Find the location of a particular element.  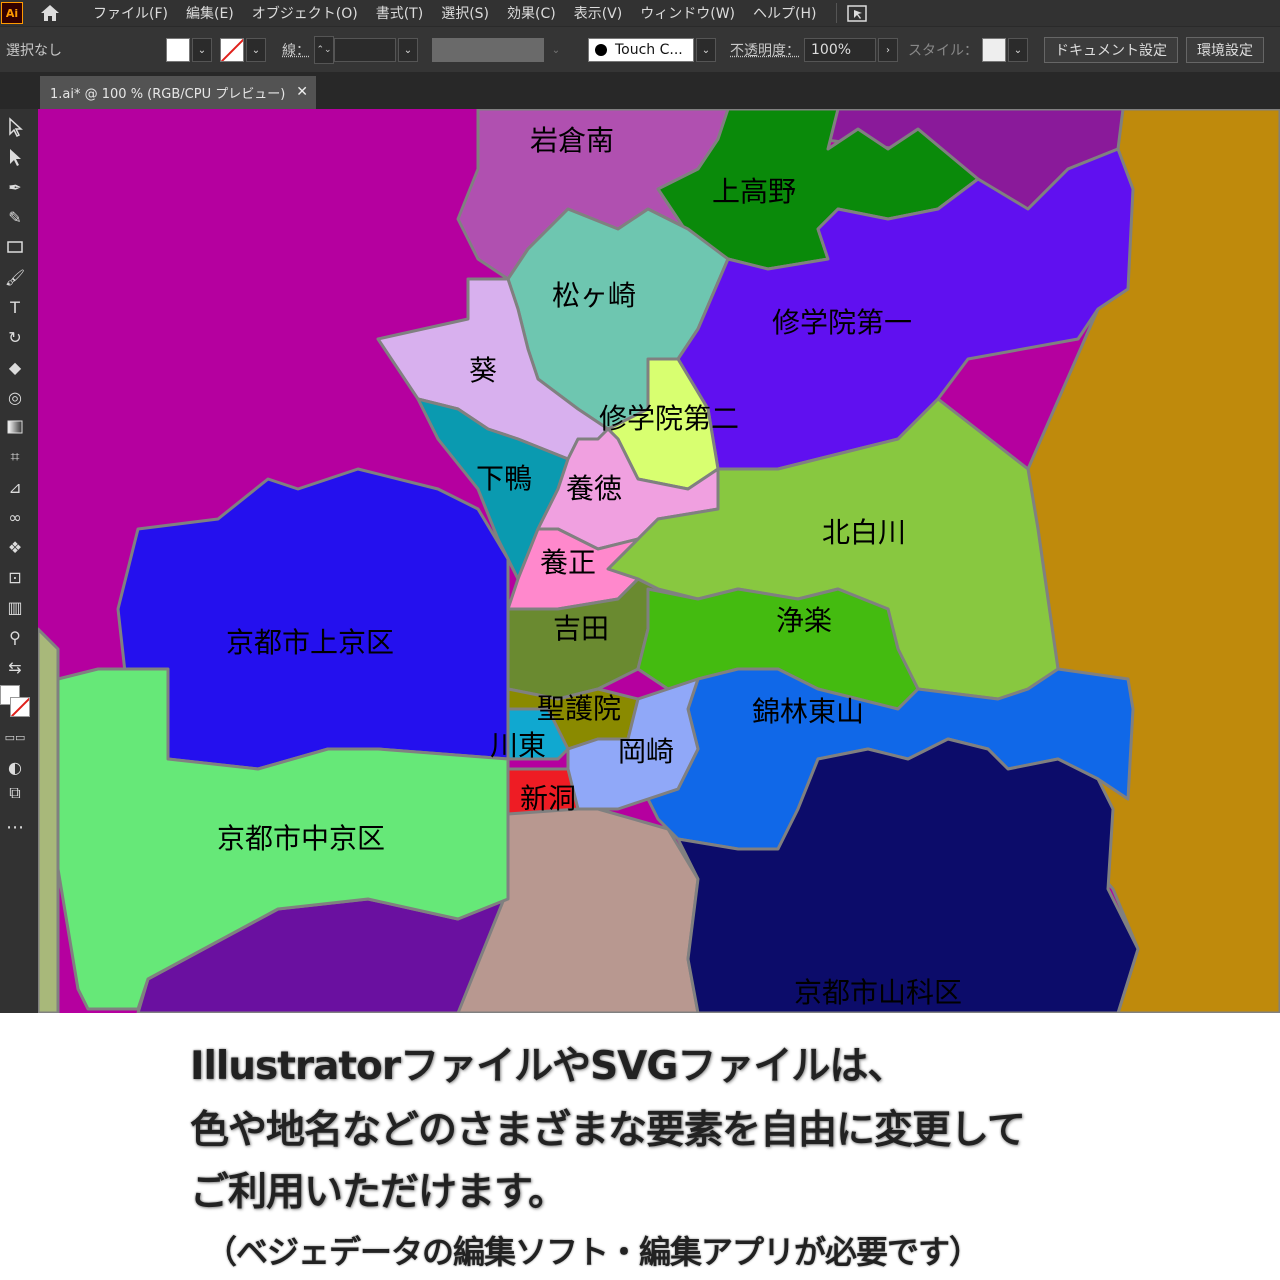

color-mode-icon: ▭▭ is located at coordinates (15, 737).